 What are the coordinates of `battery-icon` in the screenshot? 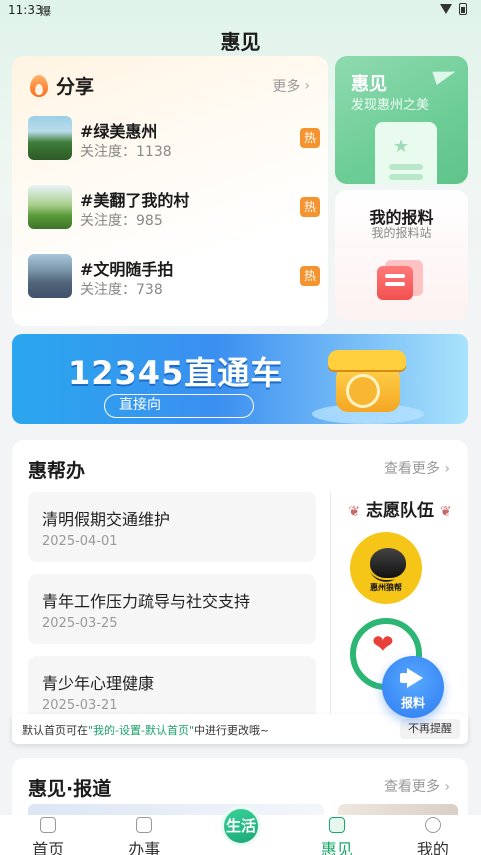 It's located at (463, 9).